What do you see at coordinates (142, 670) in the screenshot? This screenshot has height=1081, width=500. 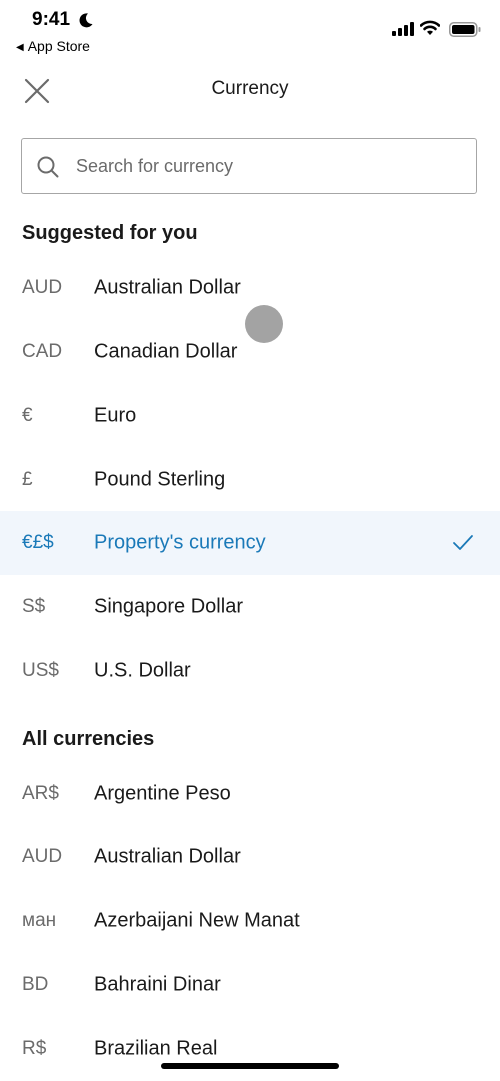 I see `currency-name: U.S. Dollar` at bounding box center [142, 670].